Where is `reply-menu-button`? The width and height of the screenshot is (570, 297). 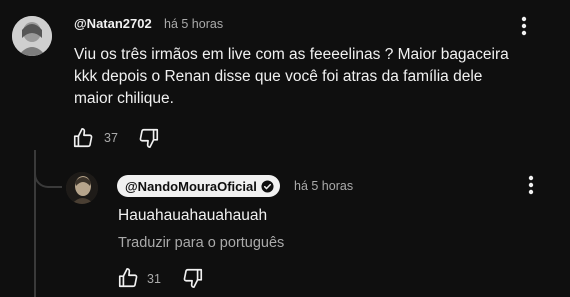 reply-menu-button is located at coordinates (531, 185).